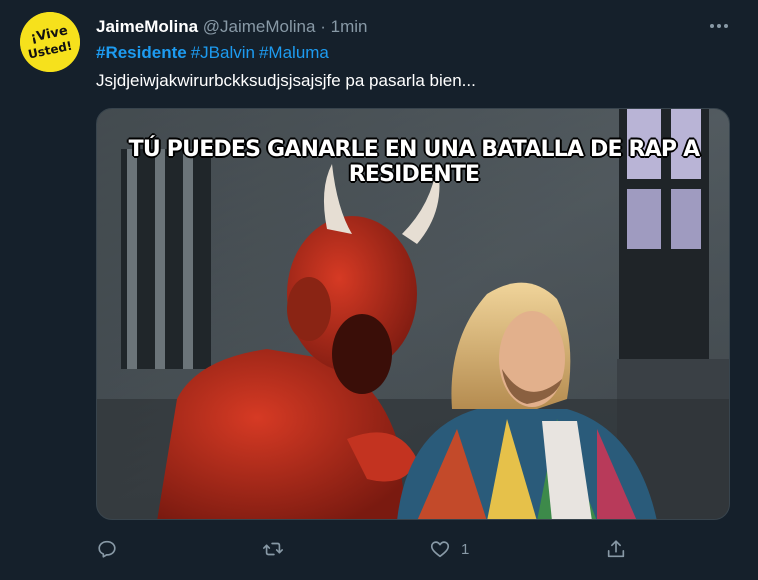  I want to click on reply-button, so click(107, 549).